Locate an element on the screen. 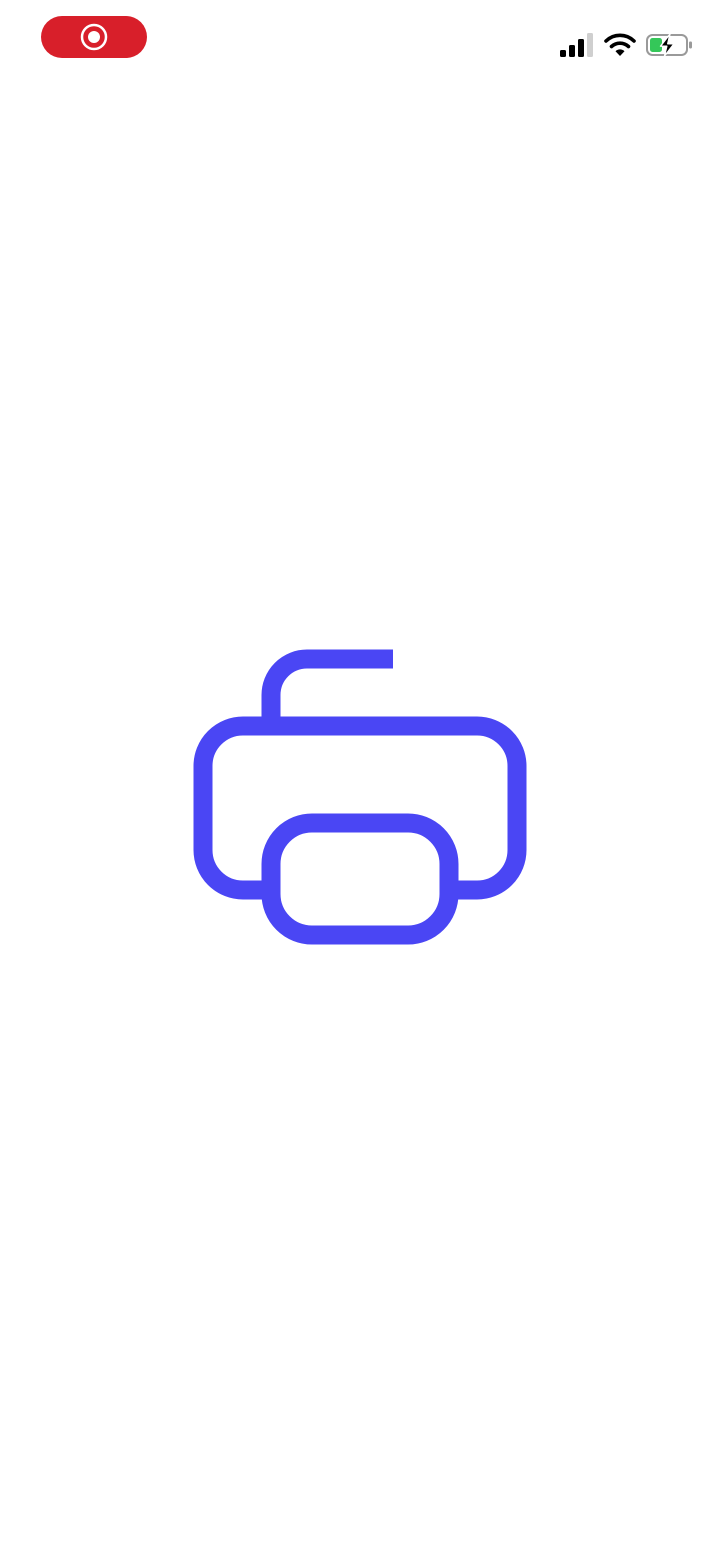 This screenshot has height=1560, width=720. app-logo is located at coordinates (361, 797).